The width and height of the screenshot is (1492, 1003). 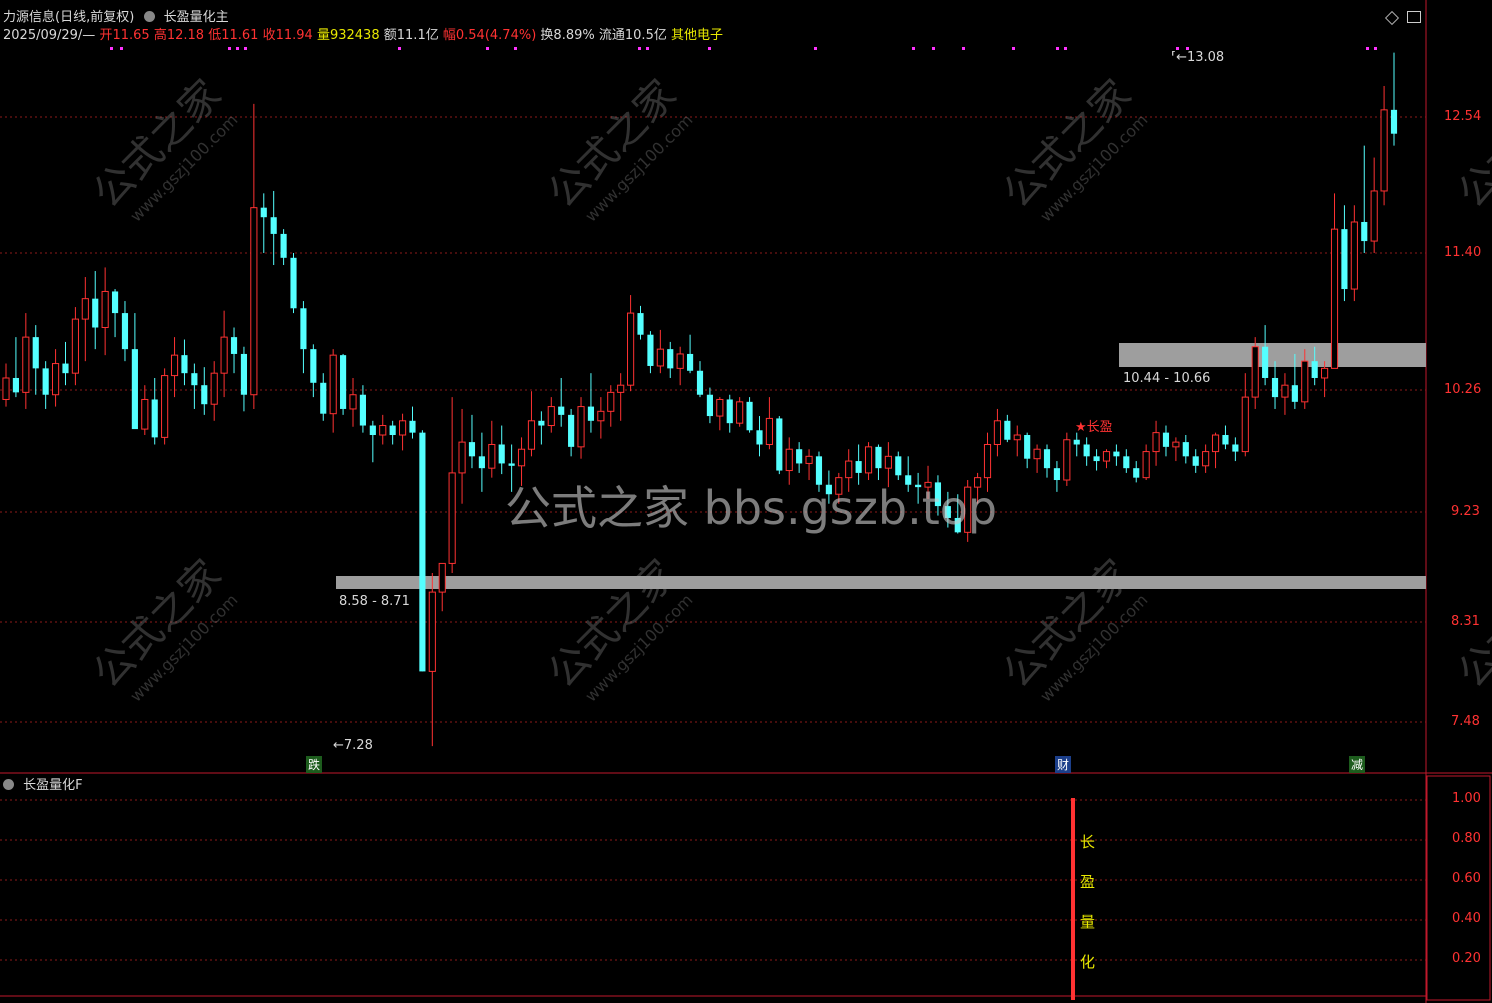 What do you see at coordinates (574, 35) in the screenshot?
I see `turnover-value: 8.89%` at bounding box center [574, 35].